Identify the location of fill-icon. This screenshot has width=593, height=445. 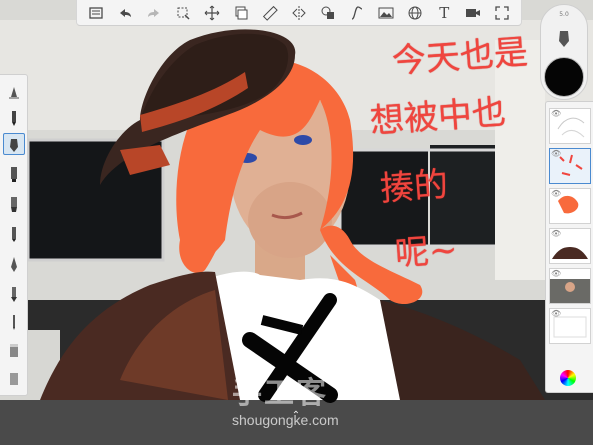
(328, 13).